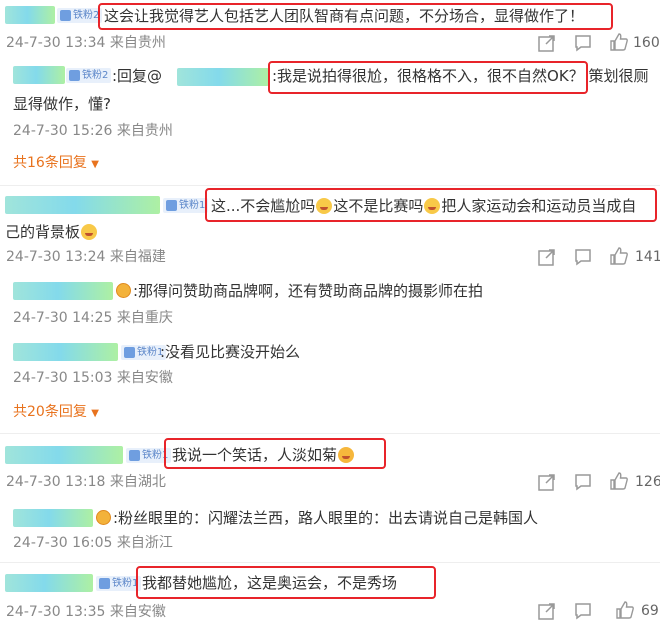 The width and height of the screenshot is (660, 625). I want to click on reply-meta: 24-7-30 15:03 来自安徽, so click(93, 378).